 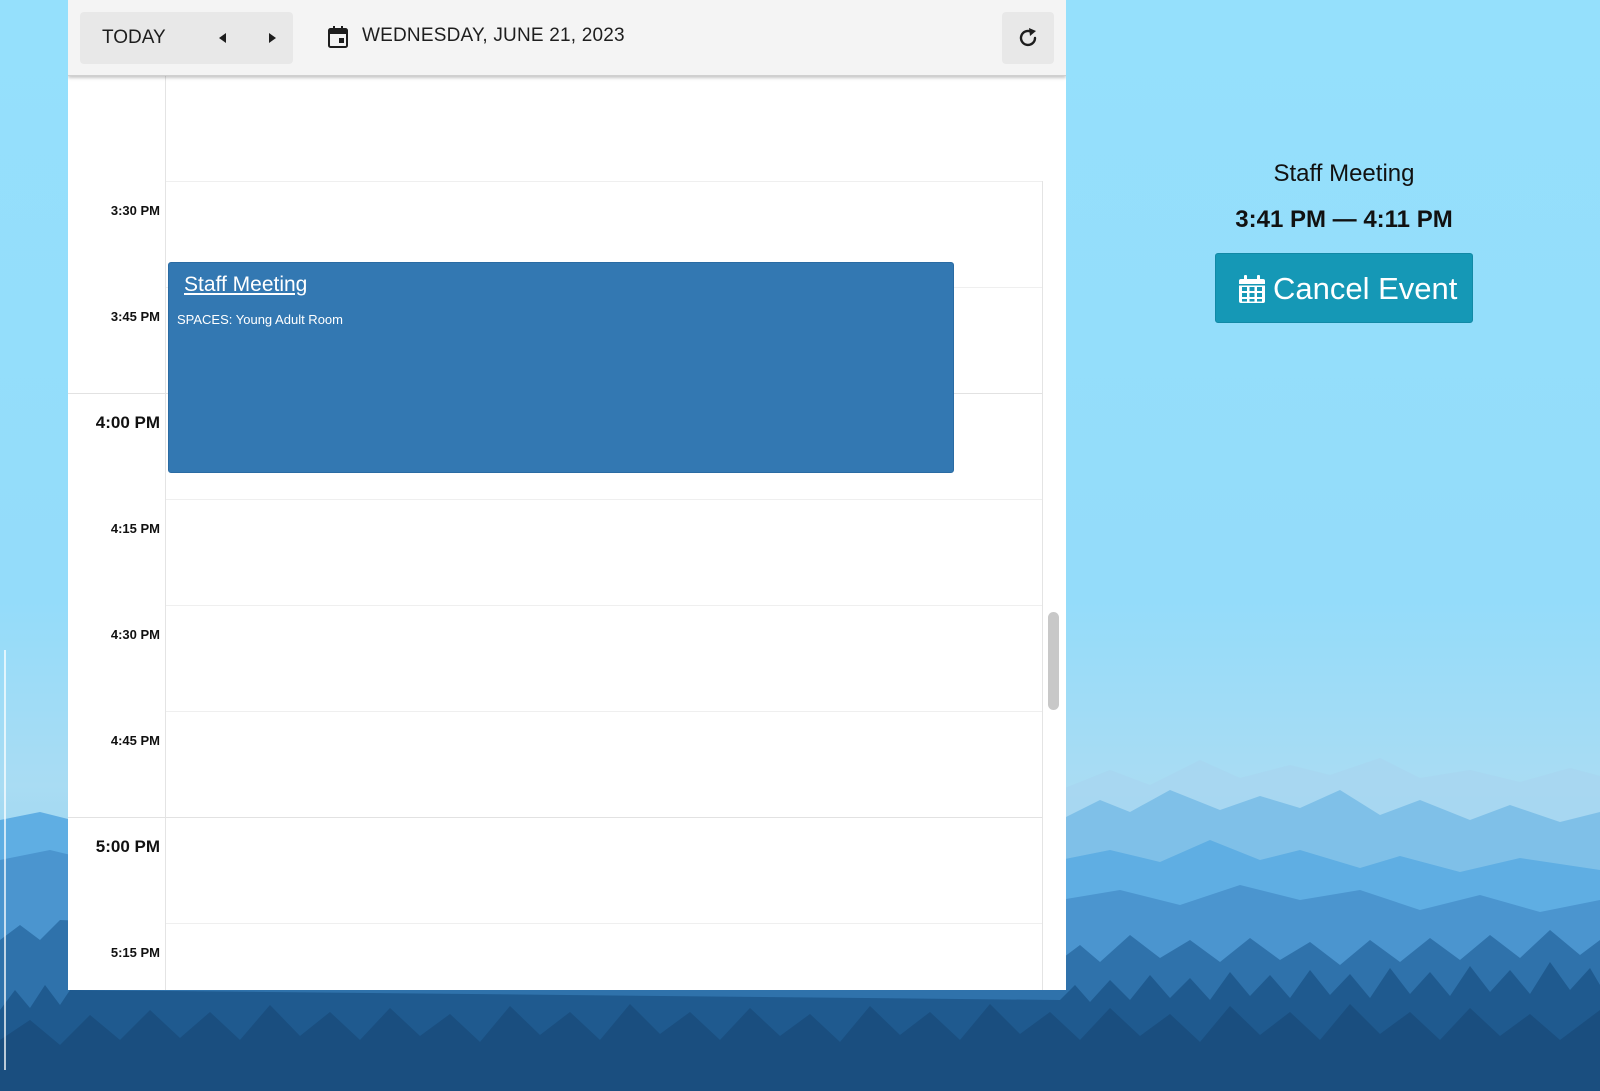 I want to click on time-slot-label: 4:30 PM, so click(x=135, y=634).